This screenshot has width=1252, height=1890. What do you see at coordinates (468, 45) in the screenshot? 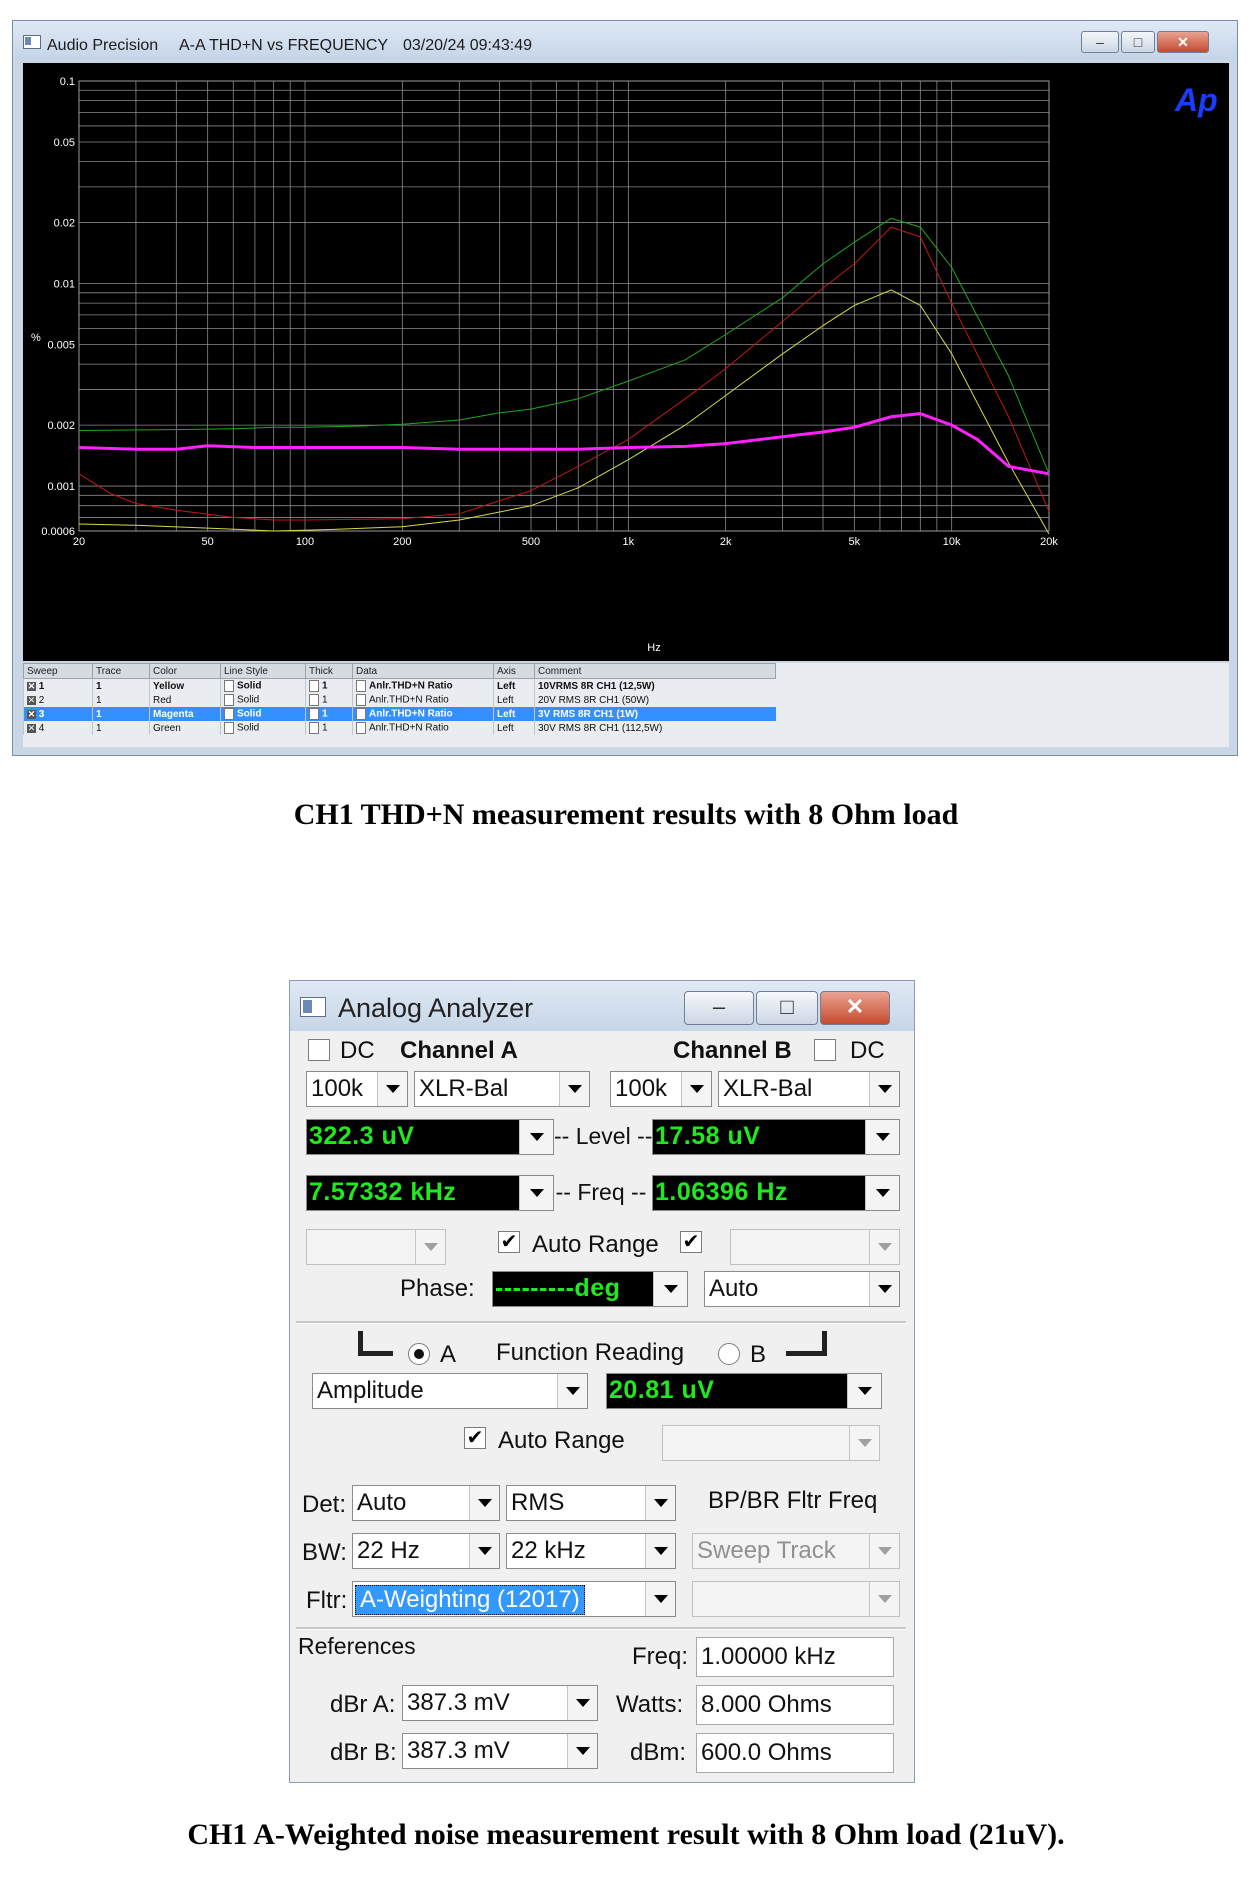
I see `graph-timestamp: 03/20/24 09:43:49` at bounding box center [468, 45].